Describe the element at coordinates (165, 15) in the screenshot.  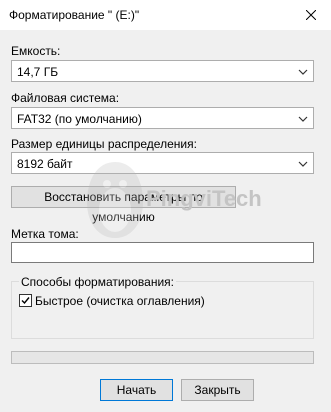
I see `title-bar: Форматирование " (E:)"` at that location.